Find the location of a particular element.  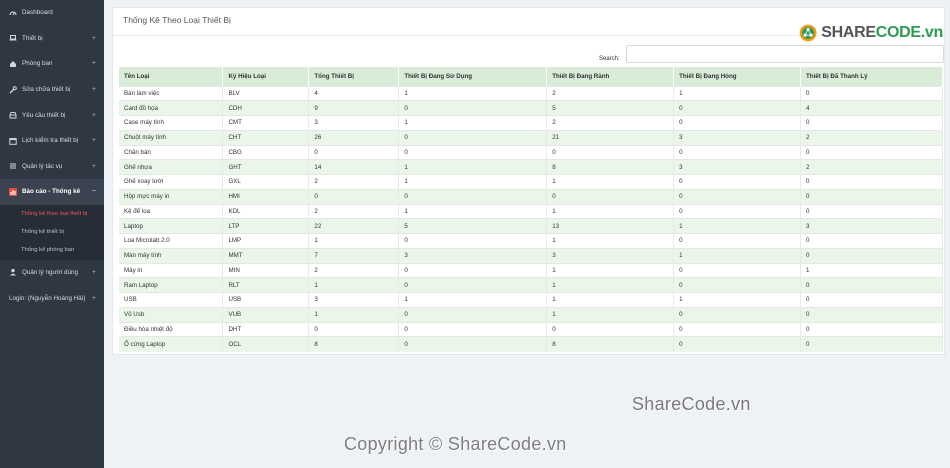

table-cell: CHT is located at coordinates (266, 137).